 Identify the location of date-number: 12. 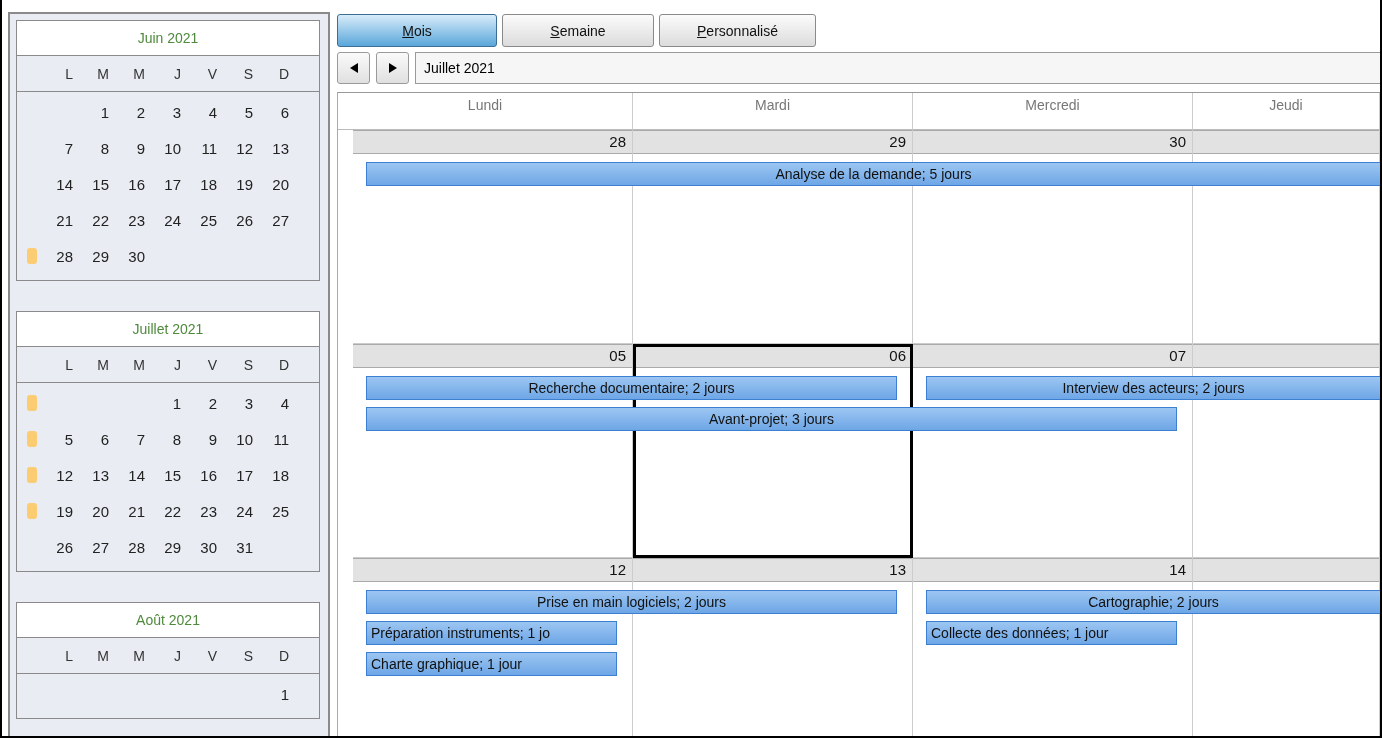
(617, 569).